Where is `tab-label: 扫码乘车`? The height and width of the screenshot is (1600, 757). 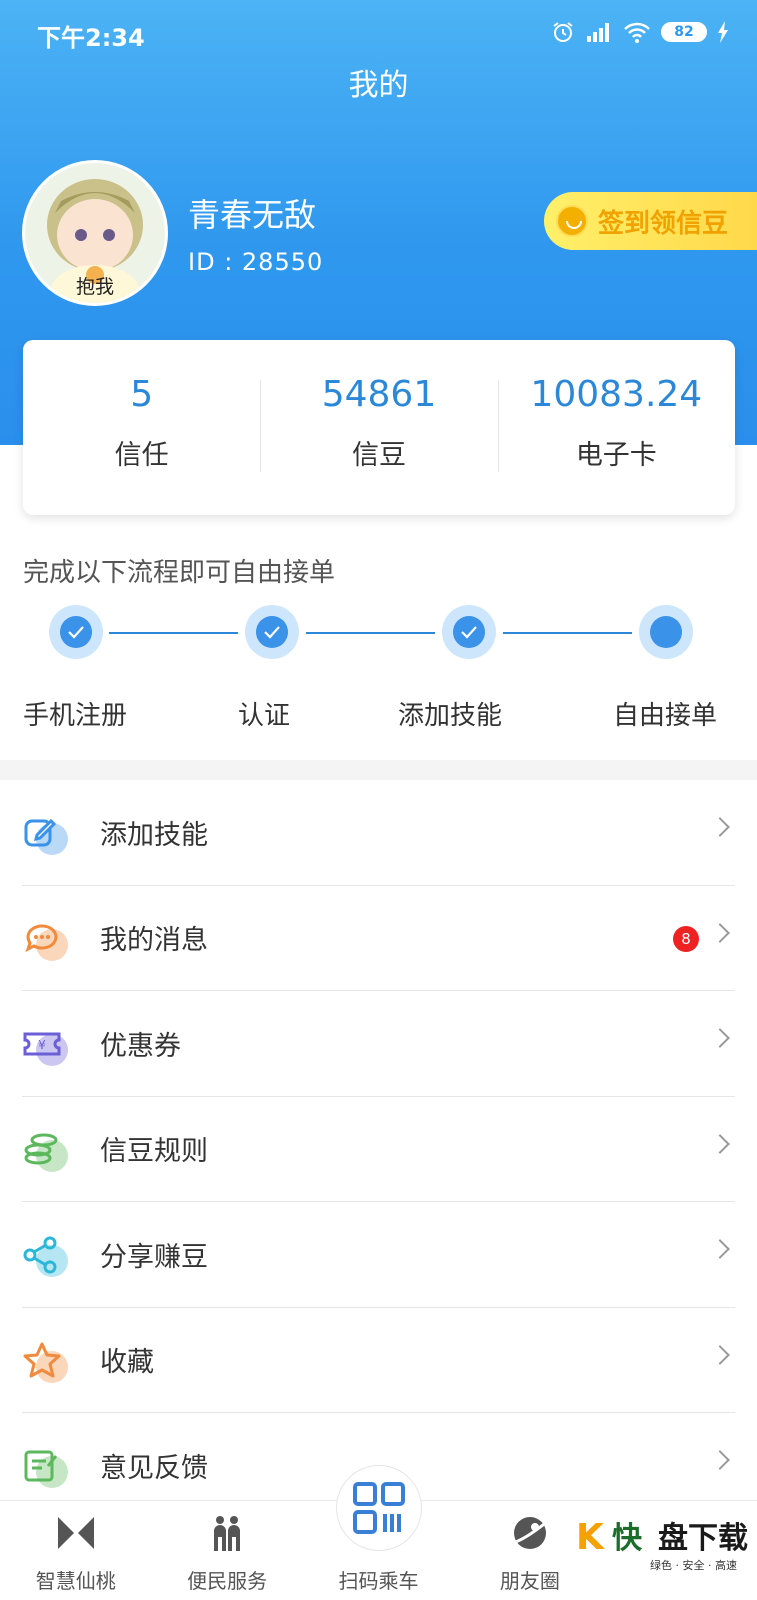 tab-label: 扫码乘车 is located at coordinates (378, 1581).